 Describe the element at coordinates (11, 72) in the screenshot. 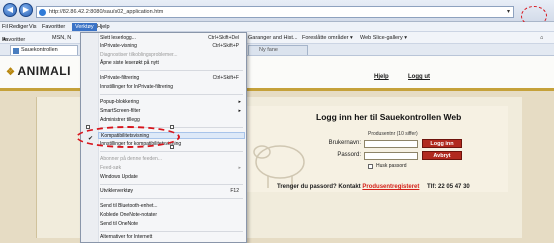

I see `paw-icon: ❖` at that location.